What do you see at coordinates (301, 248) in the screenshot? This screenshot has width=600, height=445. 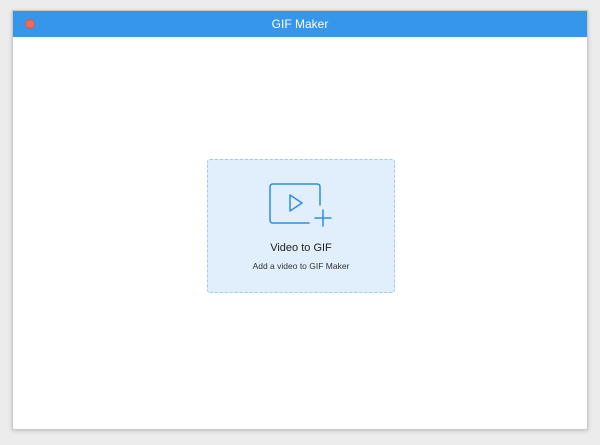 I see `drop-zone-title: Video to GIF` at bounding box center [301, 248].